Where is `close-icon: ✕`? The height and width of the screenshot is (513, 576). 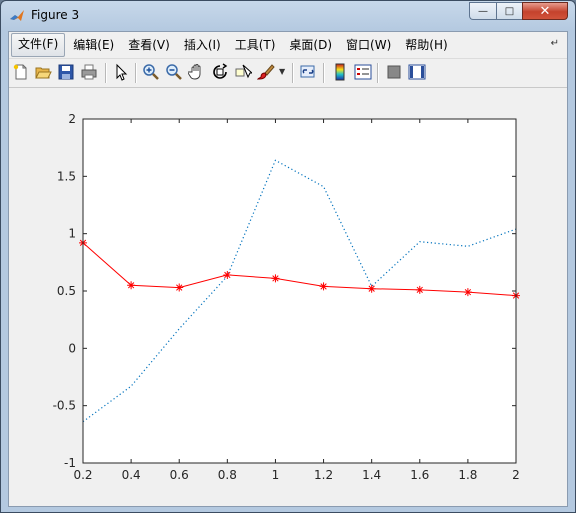 close-icon: ✕ is located at coordinates (545, 11).